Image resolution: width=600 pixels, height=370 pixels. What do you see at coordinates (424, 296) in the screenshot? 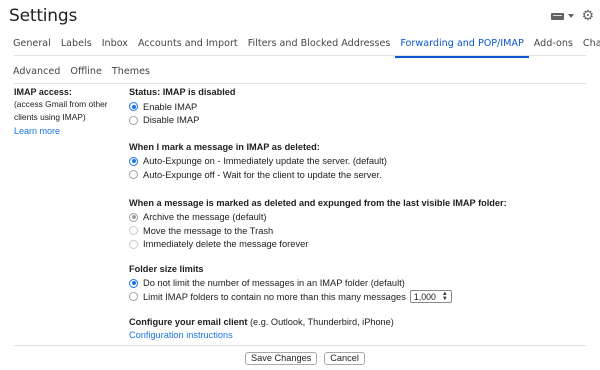
I see `folder-limit-value: 1,000` at bounding box center [424, 296].